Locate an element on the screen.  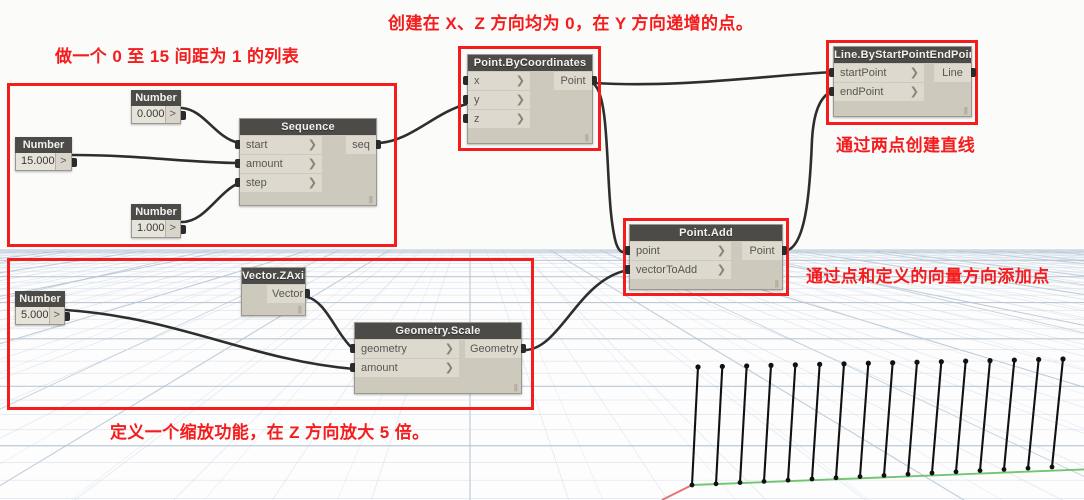
node-point-bycoordinates: Point.ByCoordinates x ❯ y ❯ z ❯ Point ||| is located at coordinates (530, 99).